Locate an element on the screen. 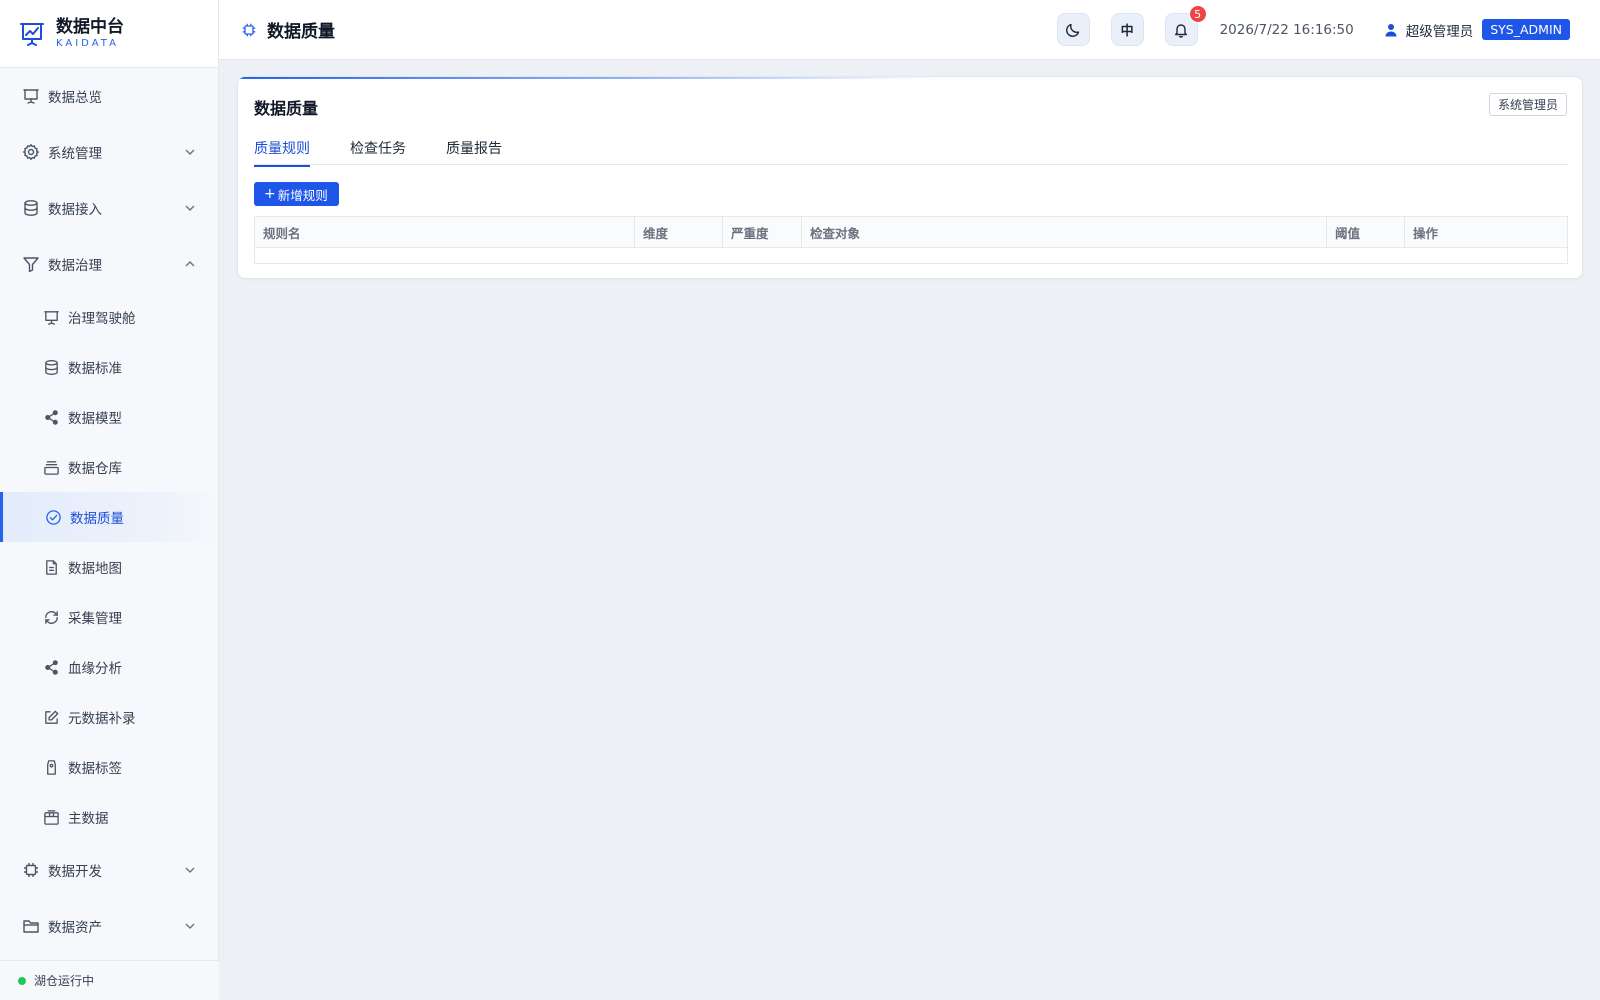  sidebar-item-data-map: 数据地图 is located at coordinates (109, 567).